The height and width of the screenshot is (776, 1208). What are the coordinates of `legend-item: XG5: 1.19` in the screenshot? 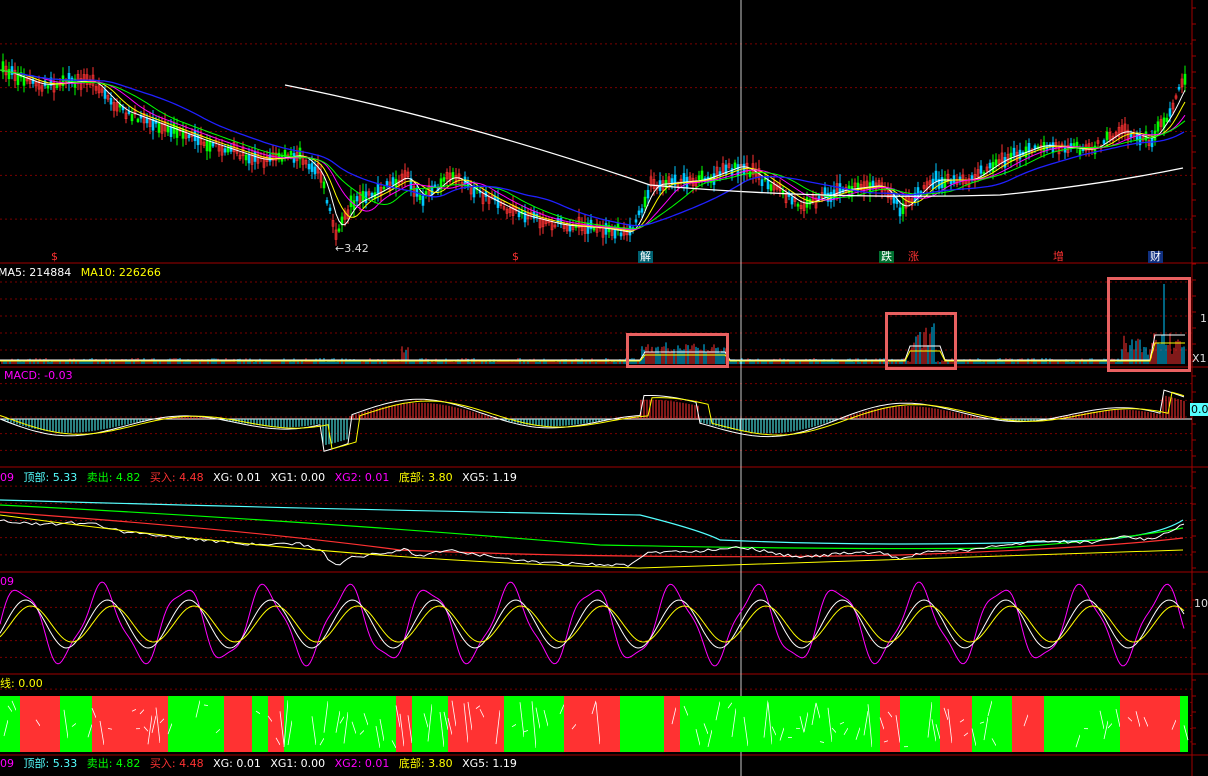 It's located at (489, 763).